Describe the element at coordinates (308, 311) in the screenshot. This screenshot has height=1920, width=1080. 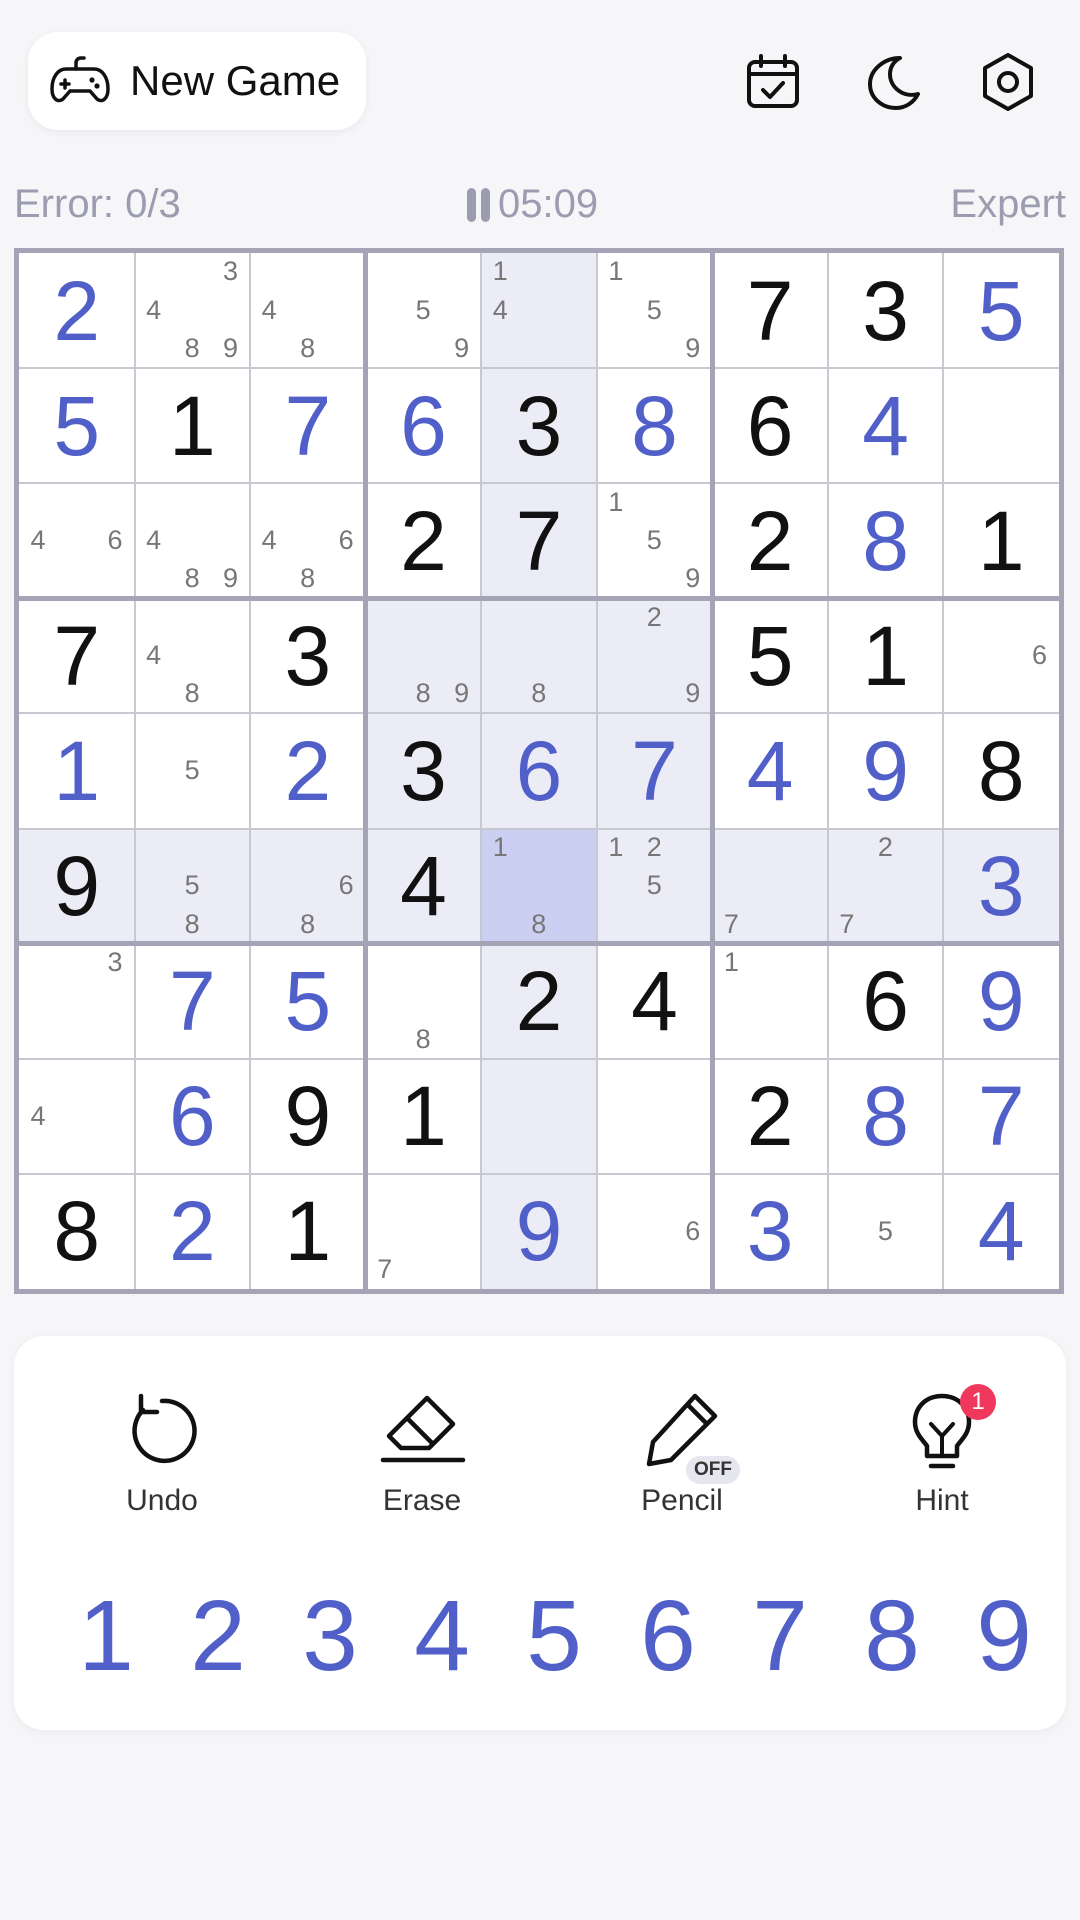
I see `cell-r1c3: 48` at that location.